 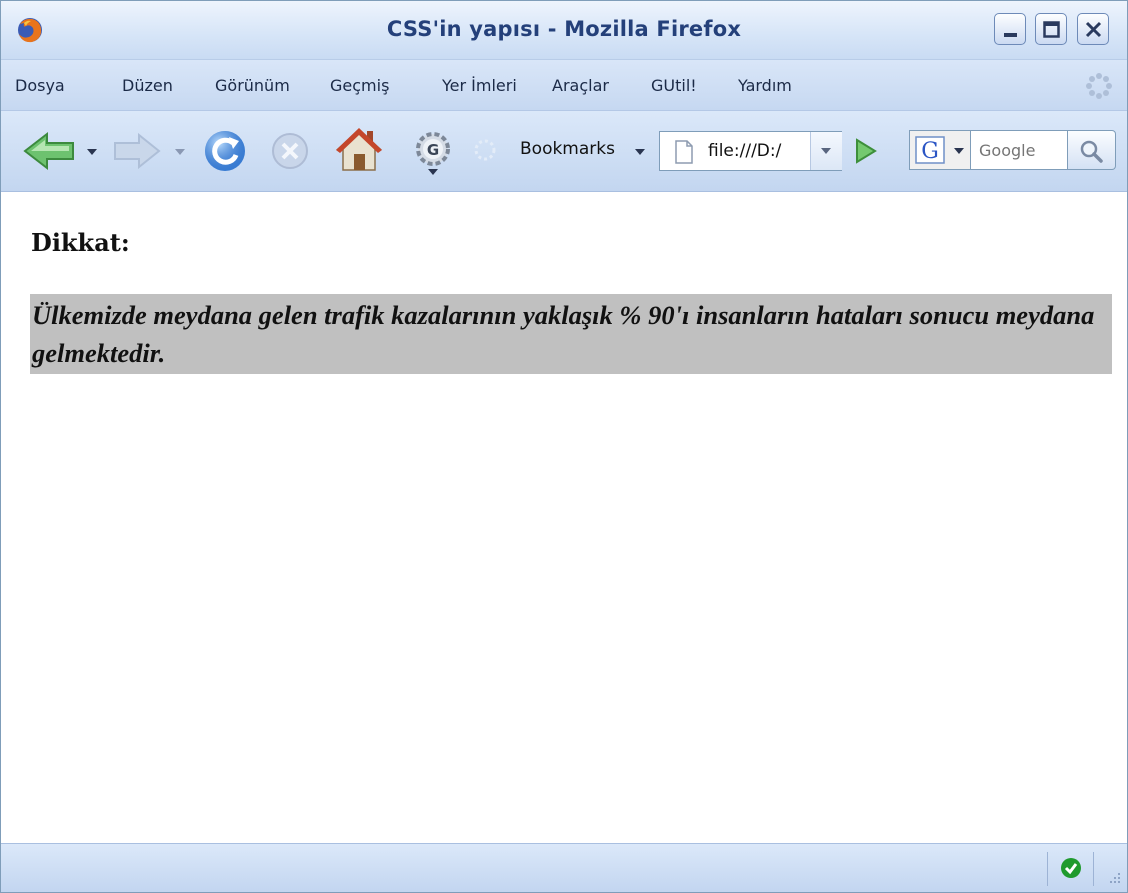 What do you see at coordinates (674, 85) in the screenshot?
I see `menu-gutil: GUtil!` at bounding box center [674, 85].